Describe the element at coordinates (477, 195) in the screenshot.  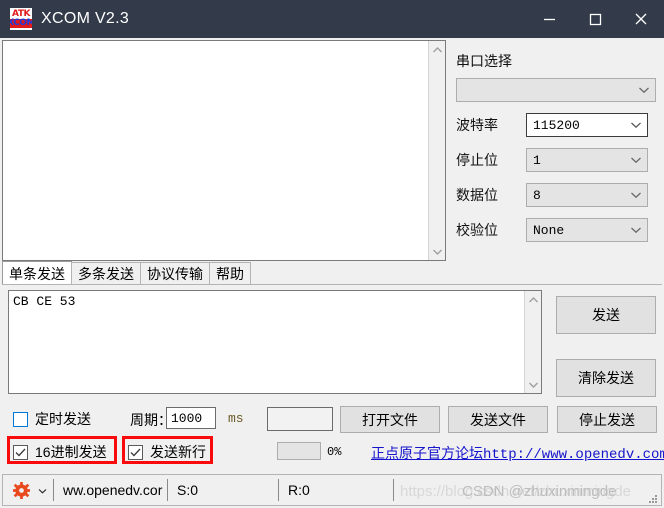
I see `data-bits-label: 数据位` at that location.